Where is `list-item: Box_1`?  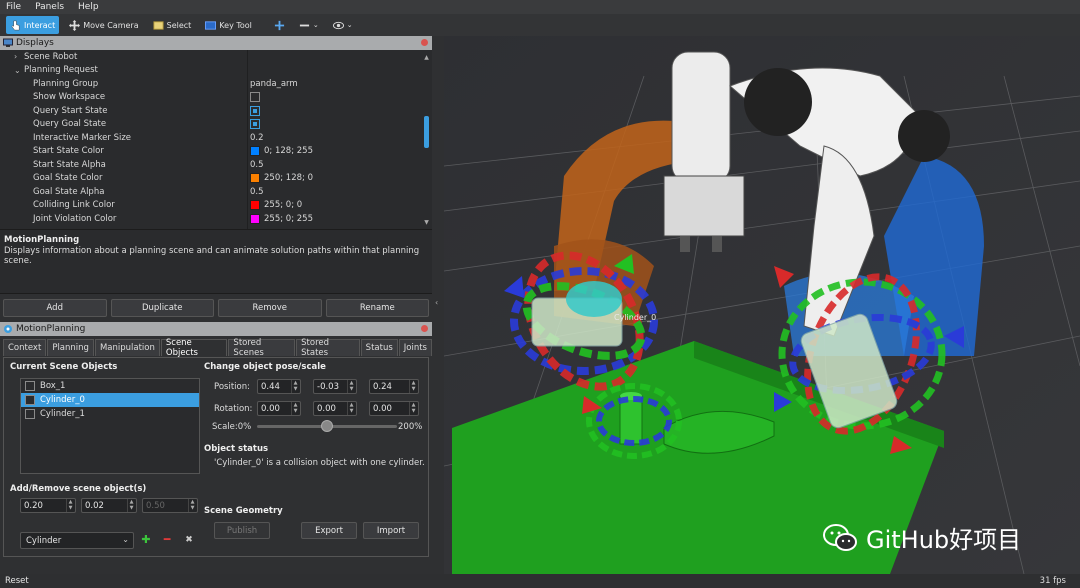
list-item: Box_1 is located at coordinates (110, 386).